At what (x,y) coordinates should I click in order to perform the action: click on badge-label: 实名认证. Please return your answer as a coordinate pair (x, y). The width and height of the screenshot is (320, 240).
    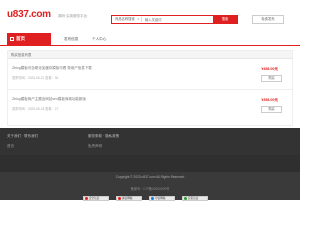
    Looking at the image, I should click on (193, 198).